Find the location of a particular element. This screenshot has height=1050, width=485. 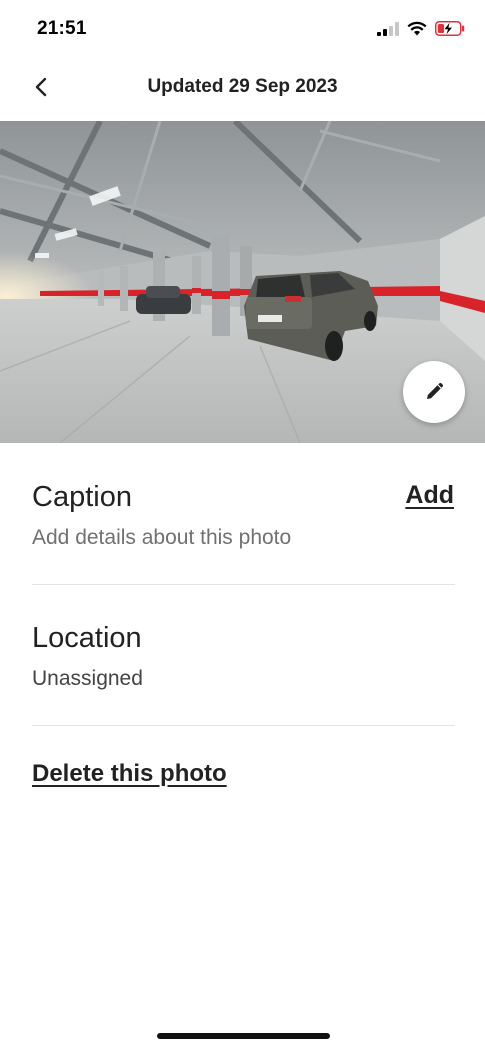

page-title: Updated 29 Sep 2023 is located at coordinates (242, 86).